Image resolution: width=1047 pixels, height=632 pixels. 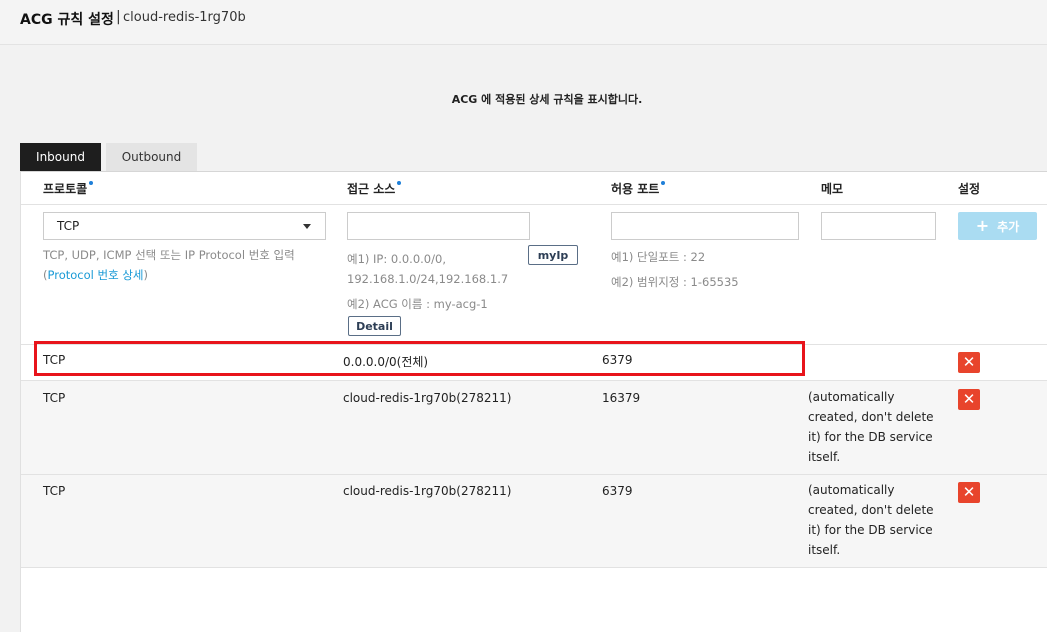 What do you see at coordinates (438, 226) in the screenshot?
I see `source-input` at bounding box center [438, 226].